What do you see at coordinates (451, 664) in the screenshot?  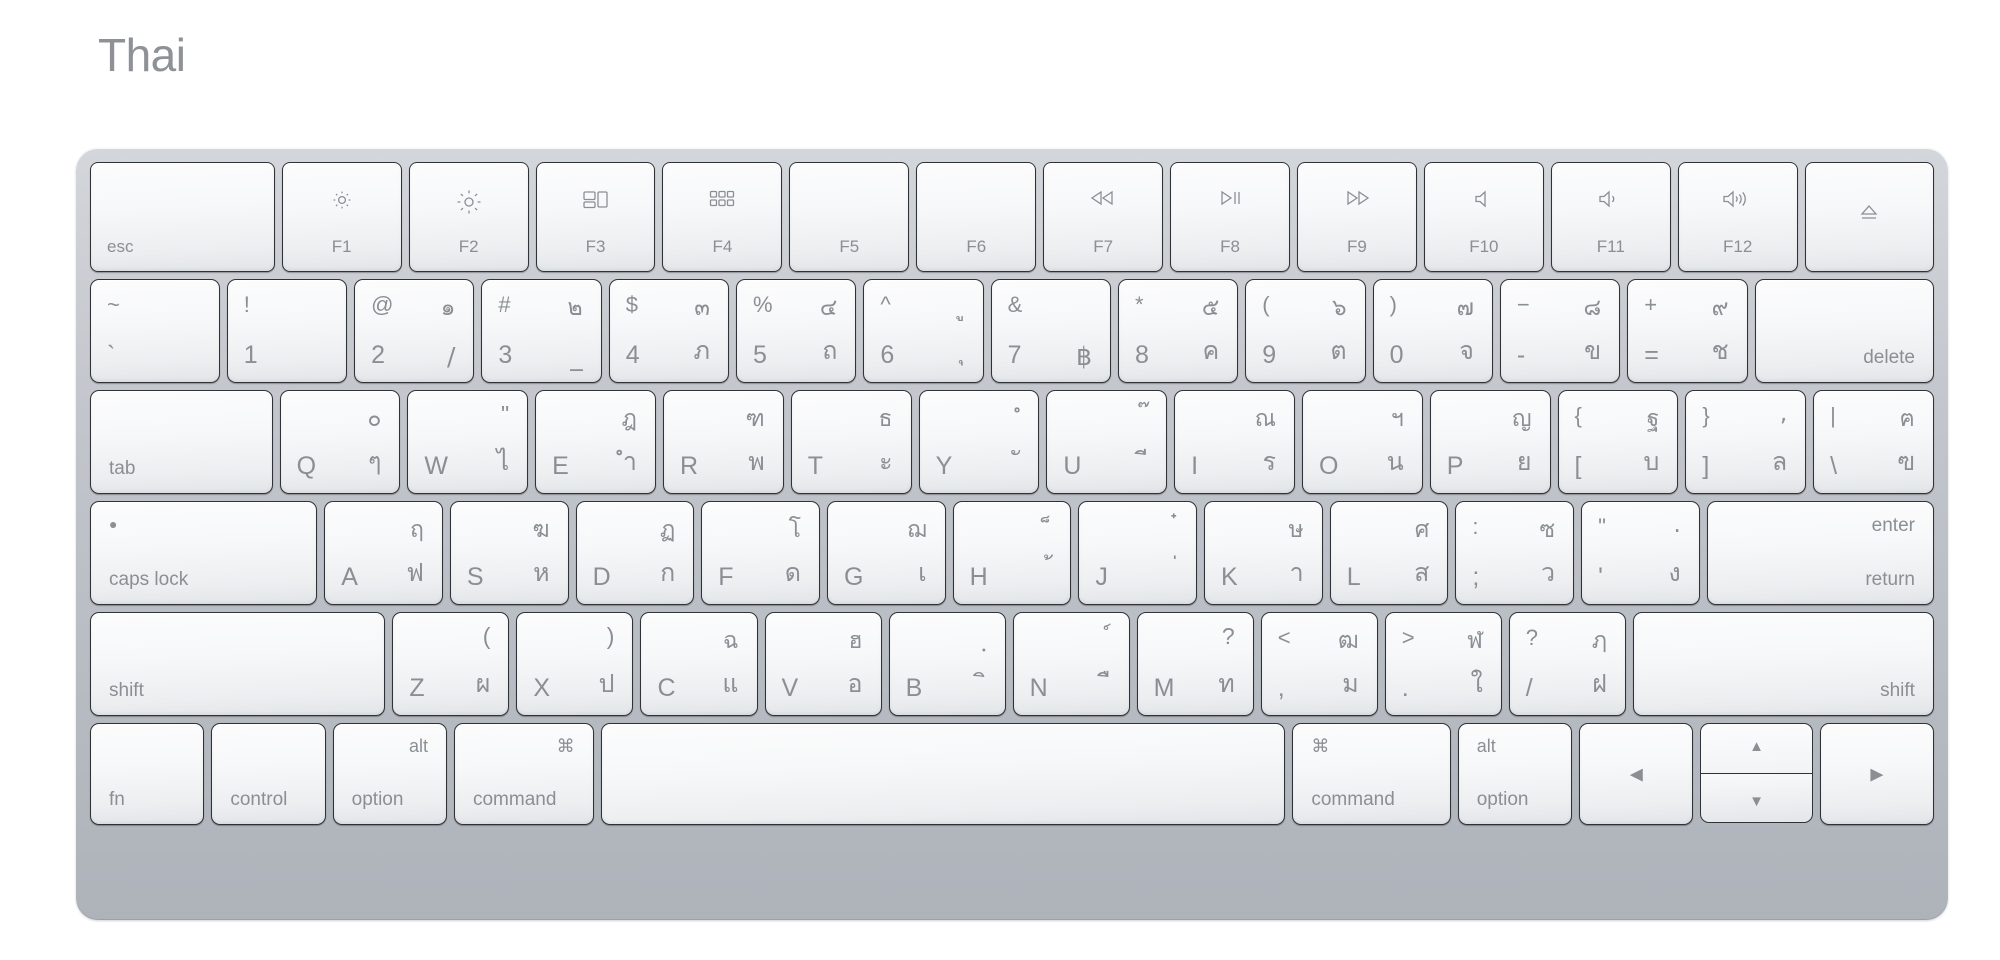 I see `key-z: ( Z ผ` at bounding box center [451, 664].